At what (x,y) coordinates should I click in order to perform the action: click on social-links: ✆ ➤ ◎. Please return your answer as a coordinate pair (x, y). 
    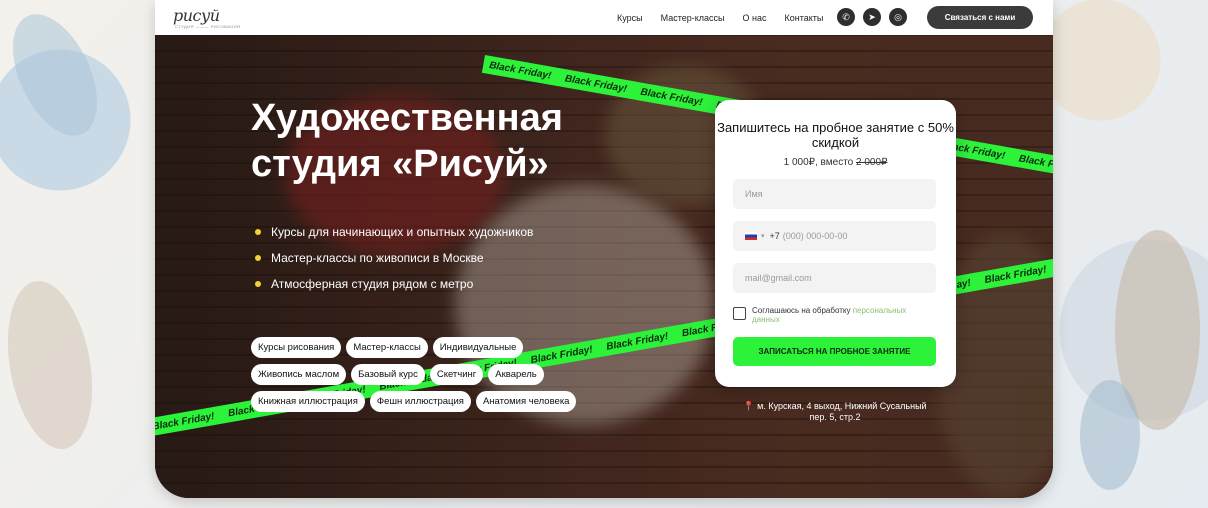
    Looking at the image, I should click on (872, 17).